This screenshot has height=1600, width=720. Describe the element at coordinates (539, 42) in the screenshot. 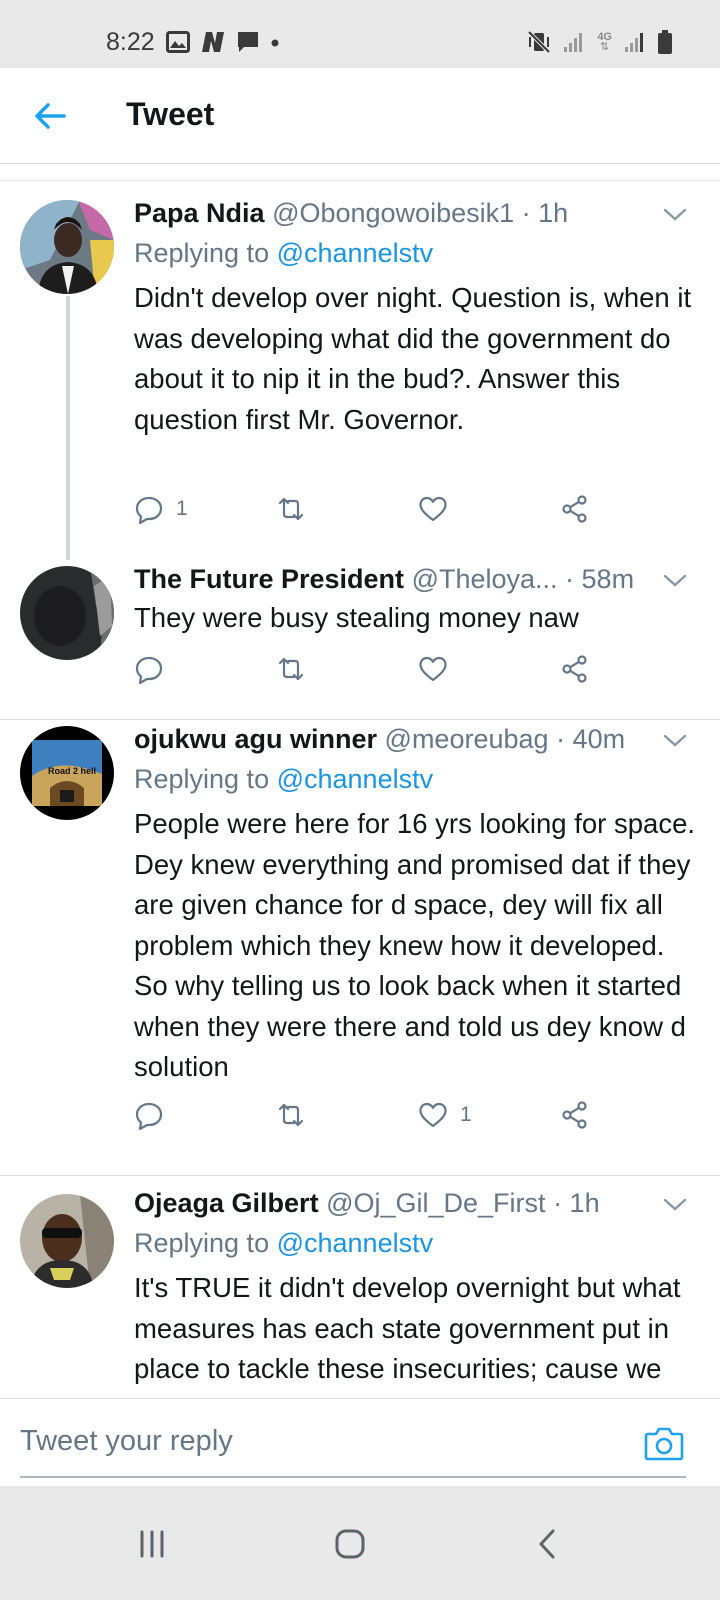

I see `mute-vibrate-icon` at that location.